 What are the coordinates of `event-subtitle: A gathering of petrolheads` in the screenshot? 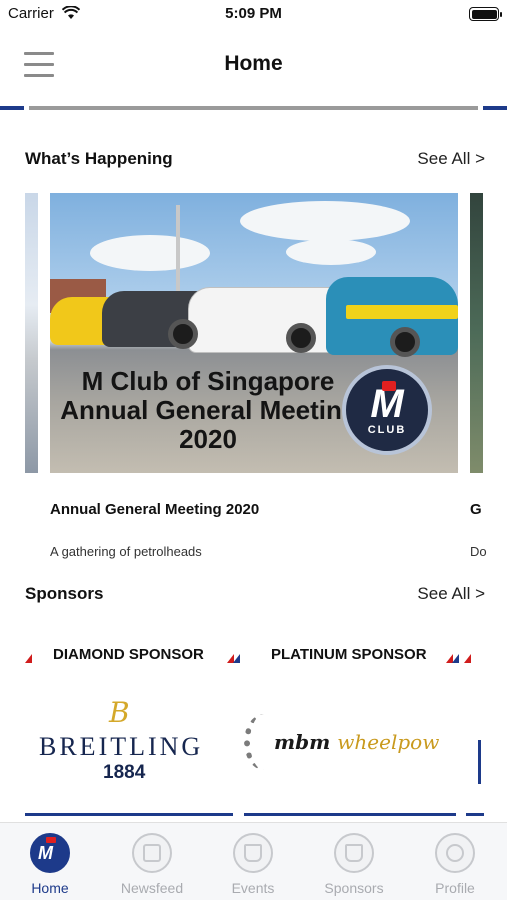 It's located at (126, 551).